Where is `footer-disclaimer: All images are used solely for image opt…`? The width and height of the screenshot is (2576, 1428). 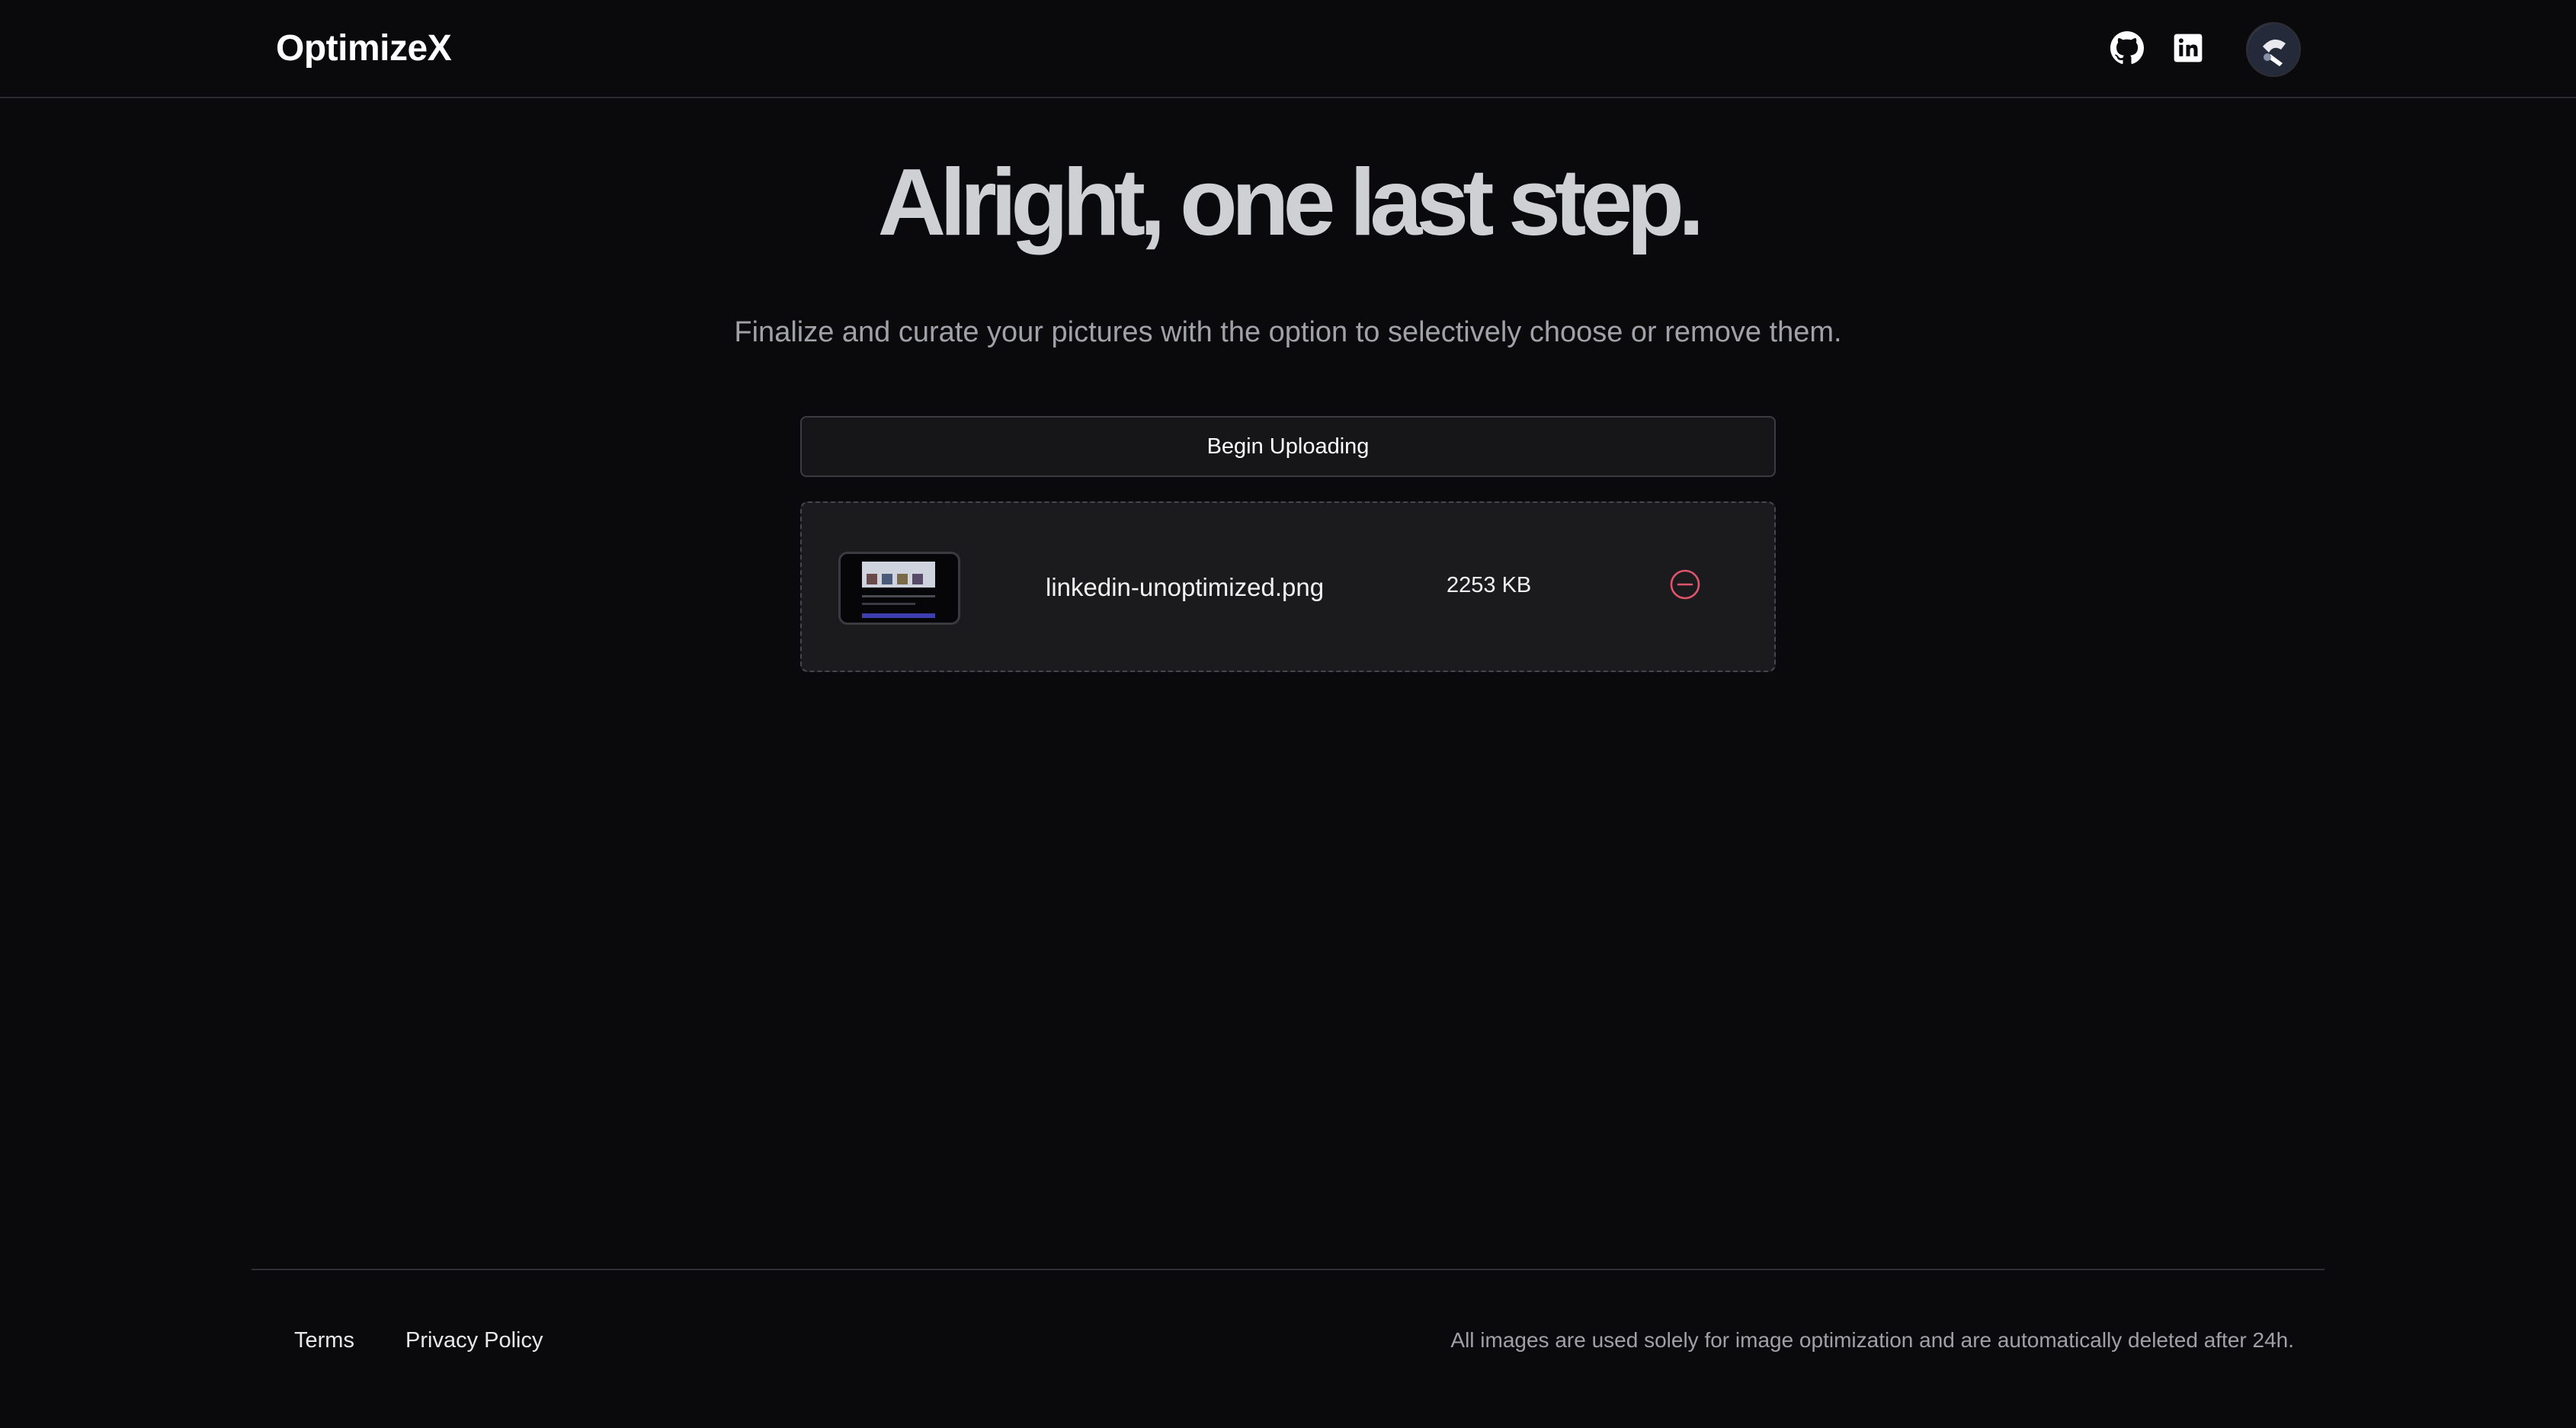
footer-disclaimer: All images are used solely for image opt… is located at coordinates (1872, 1340).